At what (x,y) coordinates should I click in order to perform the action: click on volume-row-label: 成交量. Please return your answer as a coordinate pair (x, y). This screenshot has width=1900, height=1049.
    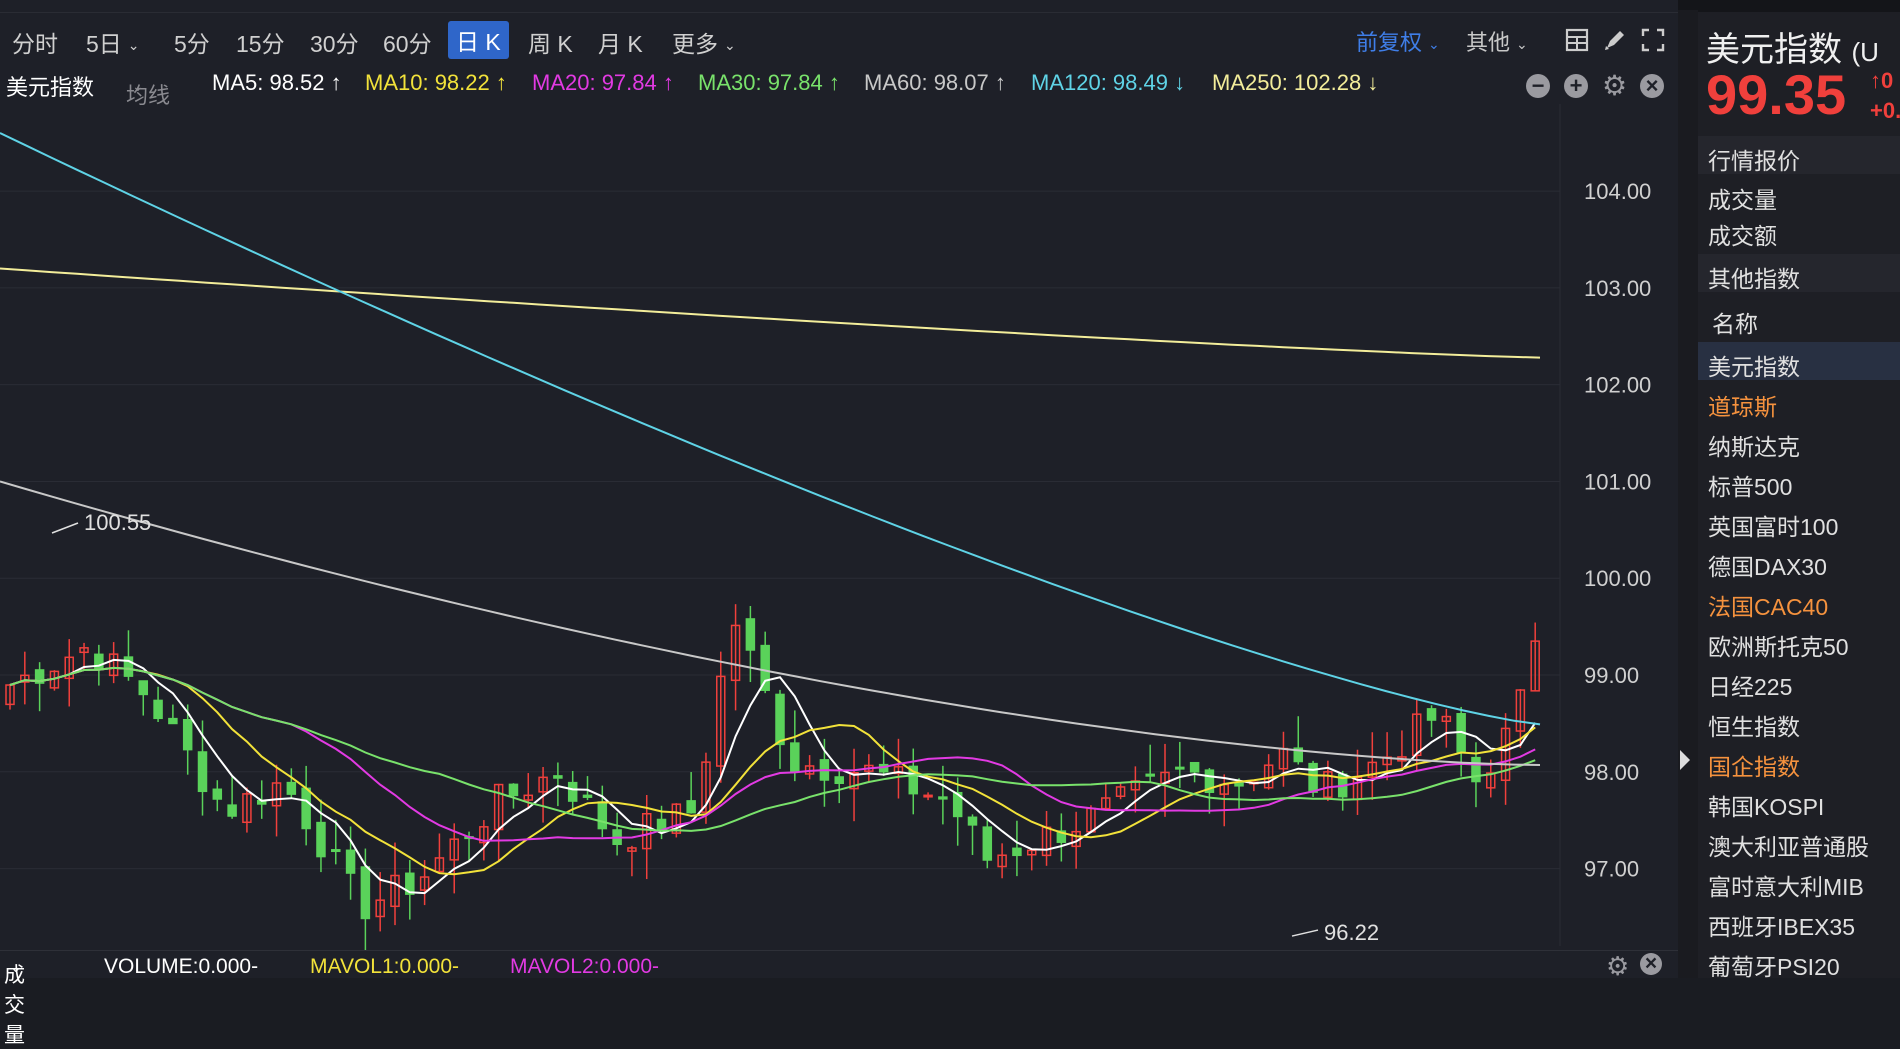
    Looking at the image, I should click on (1742, 200).